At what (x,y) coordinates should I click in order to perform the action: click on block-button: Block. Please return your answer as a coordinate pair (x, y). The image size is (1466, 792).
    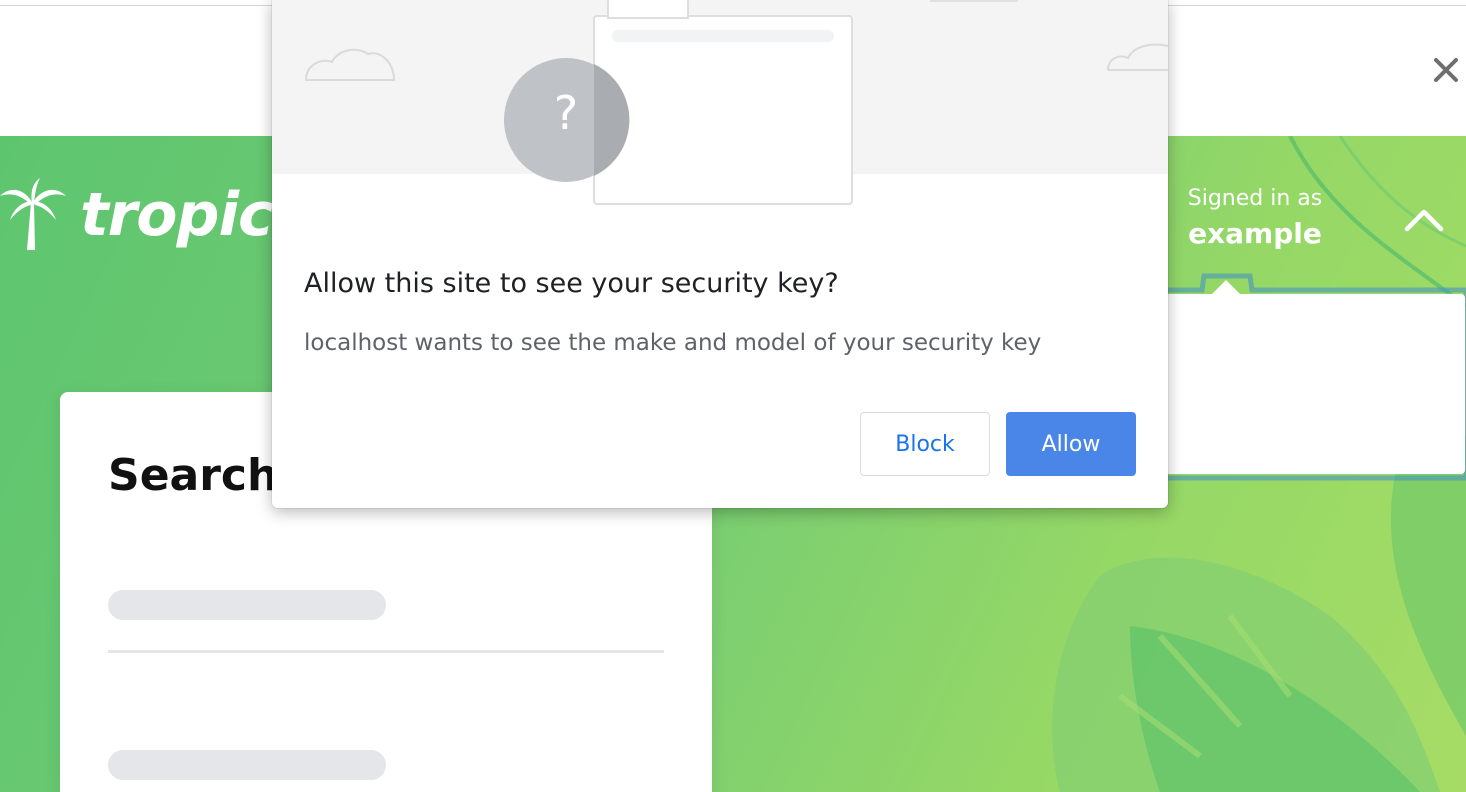
    Looking at the image, I should click on (925, 444).